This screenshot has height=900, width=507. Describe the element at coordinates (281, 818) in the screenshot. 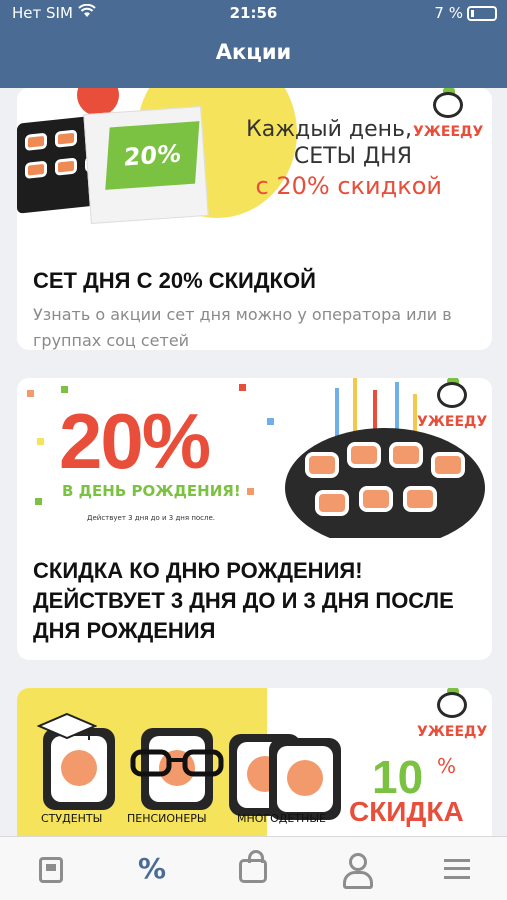

I see `label-large-families: МНОГОДЕТНЫЕ` at that location.